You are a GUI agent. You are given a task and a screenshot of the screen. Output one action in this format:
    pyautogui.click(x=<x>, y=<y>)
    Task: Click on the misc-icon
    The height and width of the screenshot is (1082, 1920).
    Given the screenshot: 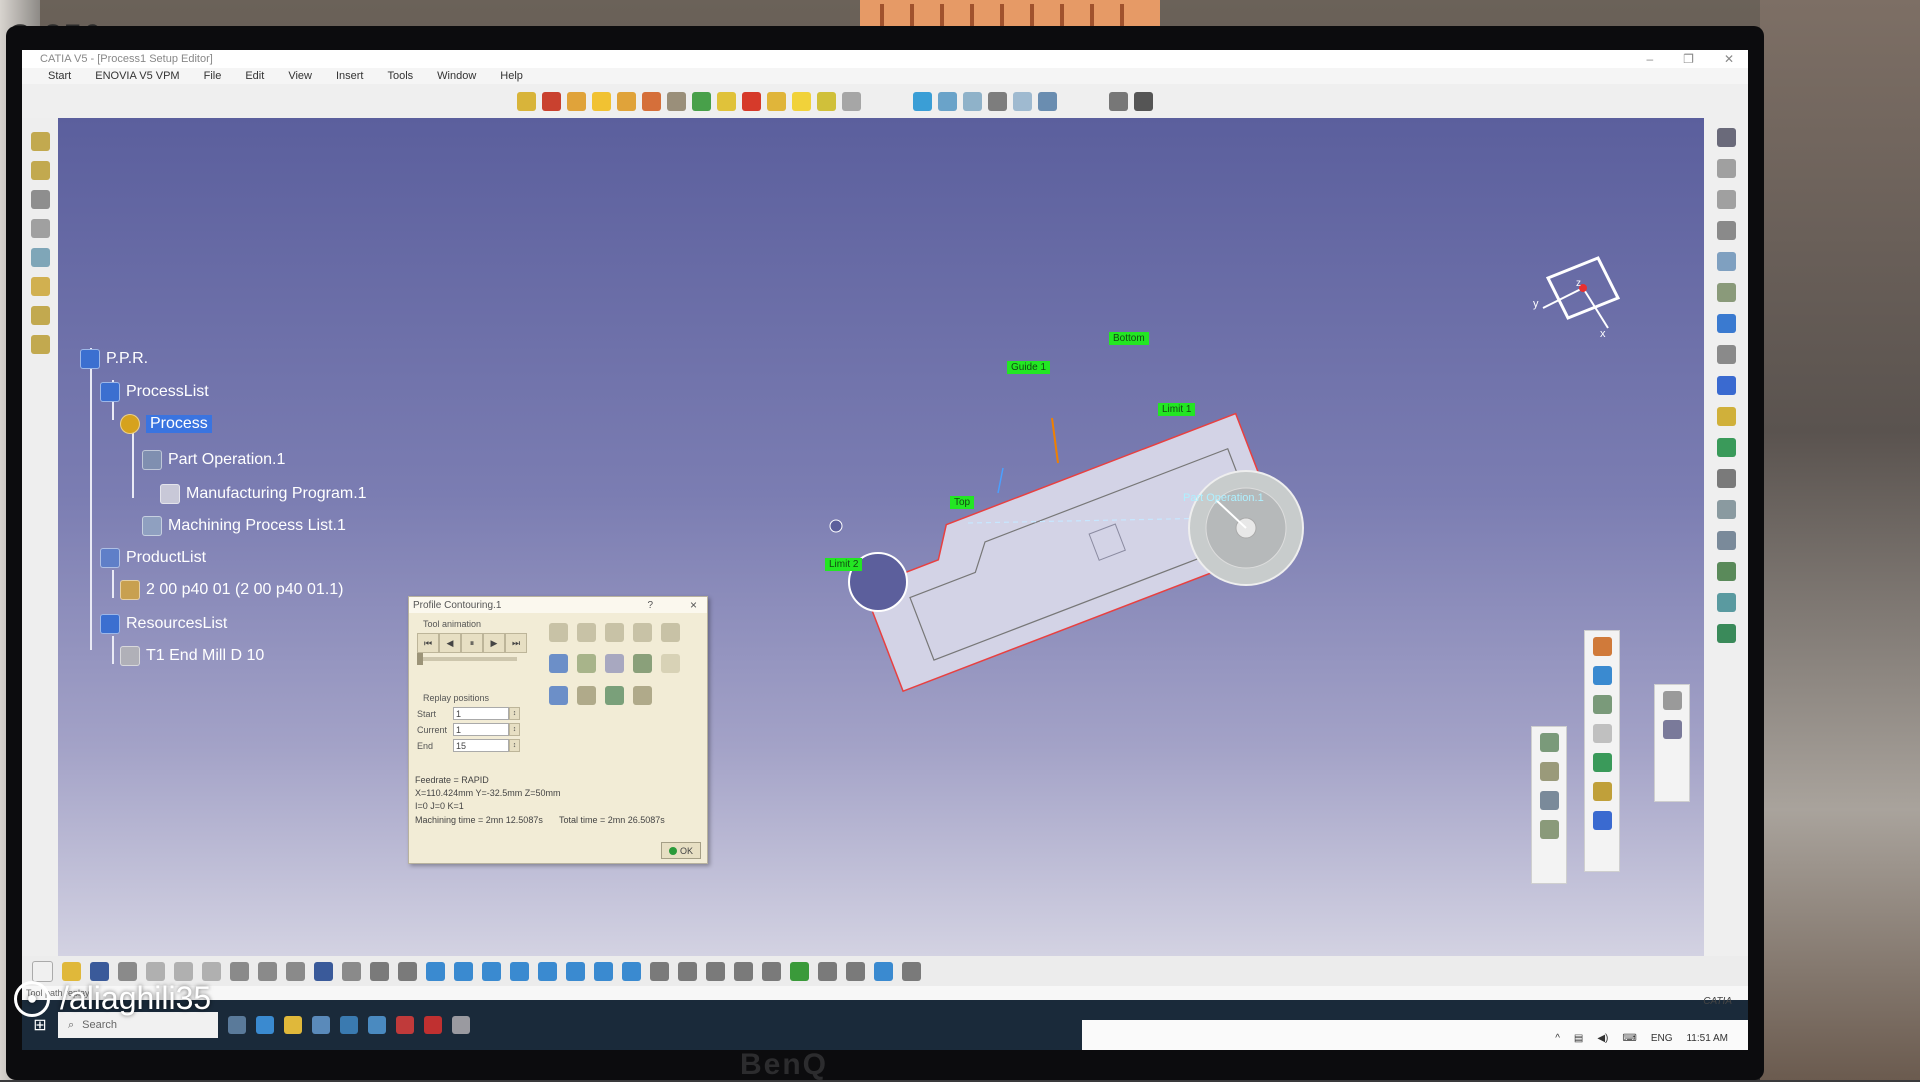 What is the action you would take?
    pyautogui.click(x=911, y=971)
    